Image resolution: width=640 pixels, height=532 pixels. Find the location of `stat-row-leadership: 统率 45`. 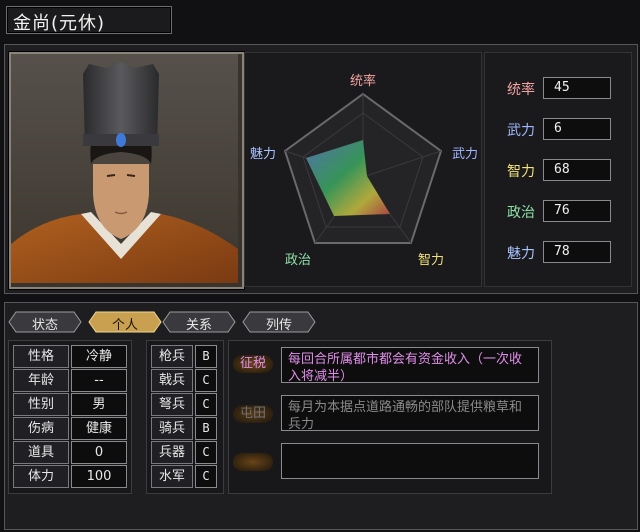

stat-row-leadership: 统率 45 is located at coordinates (558, 89).